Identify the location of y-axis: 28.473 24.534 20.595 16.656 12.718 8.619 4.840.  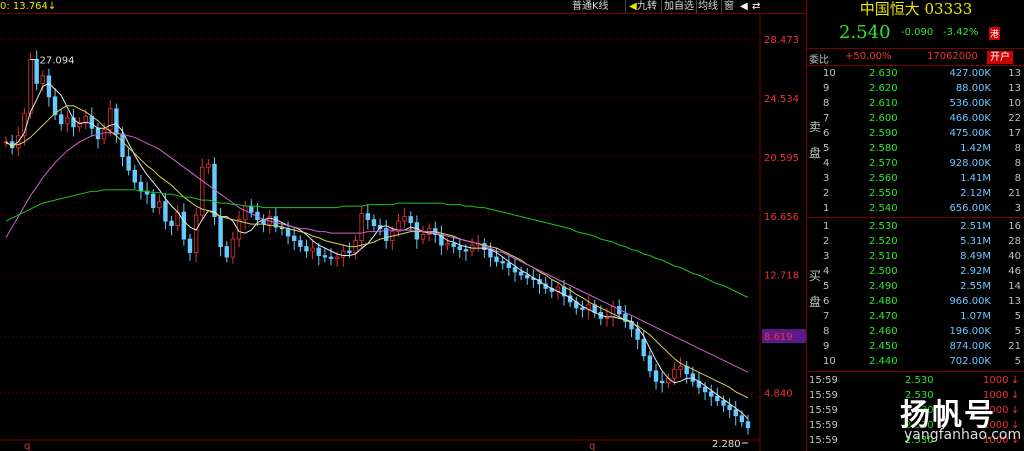
(784, 217).